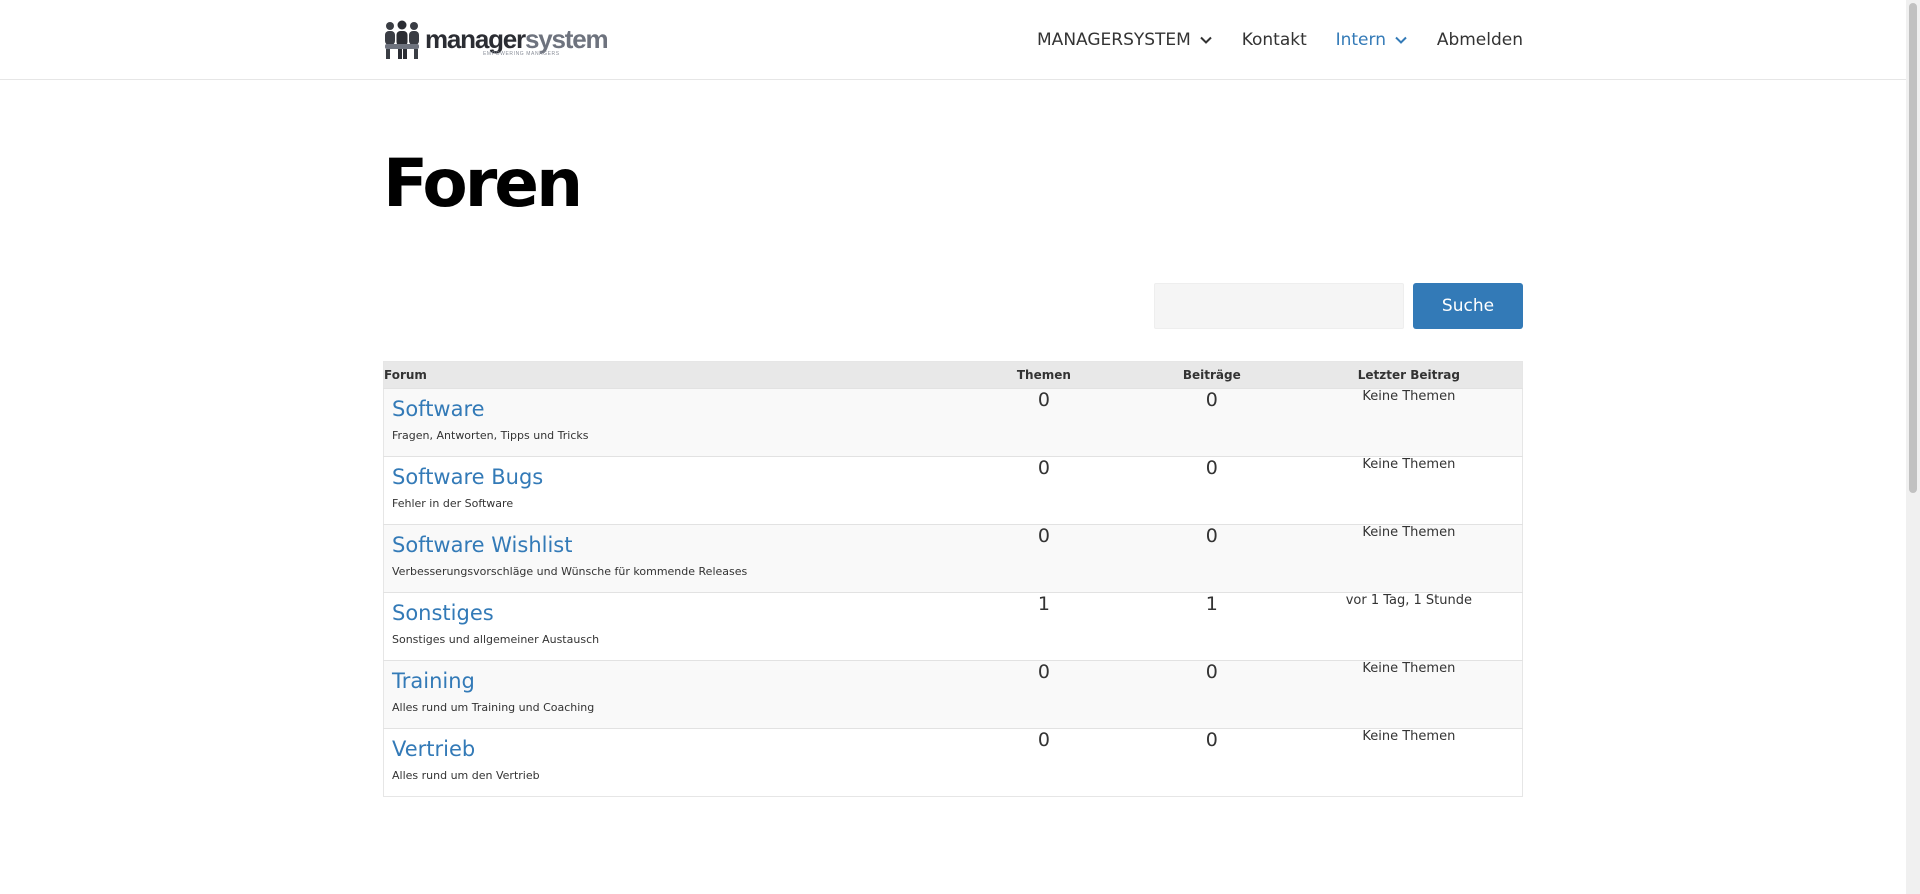 The height and width of the screenshot is (894, 1920). I want to click on search-input, so click(1279, 306).